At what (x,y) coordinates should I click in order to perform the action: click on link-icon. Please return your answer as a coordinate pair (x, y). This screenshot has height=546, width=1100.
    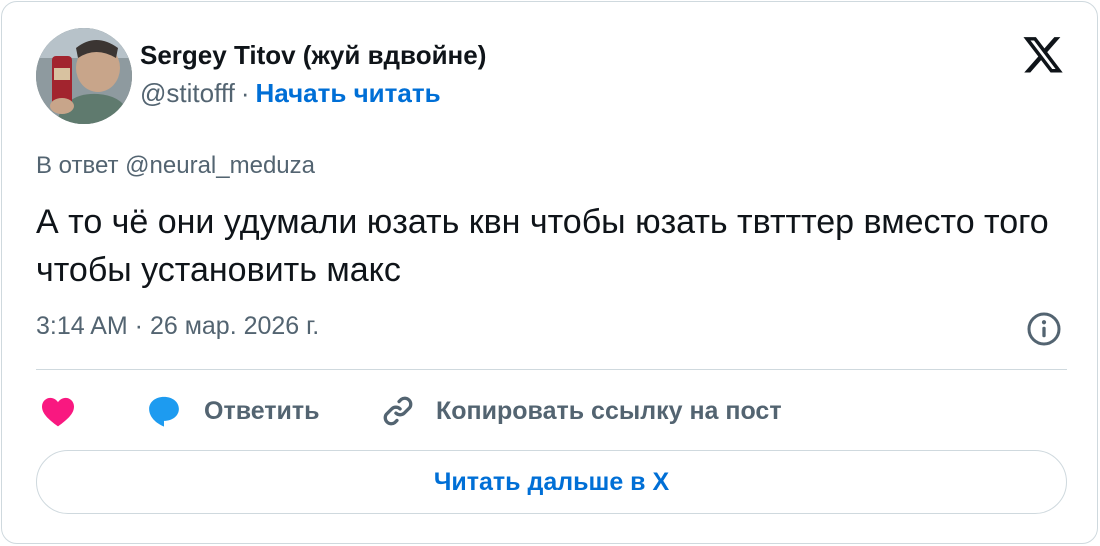
    Looking at the image, I should click on (398, 411).